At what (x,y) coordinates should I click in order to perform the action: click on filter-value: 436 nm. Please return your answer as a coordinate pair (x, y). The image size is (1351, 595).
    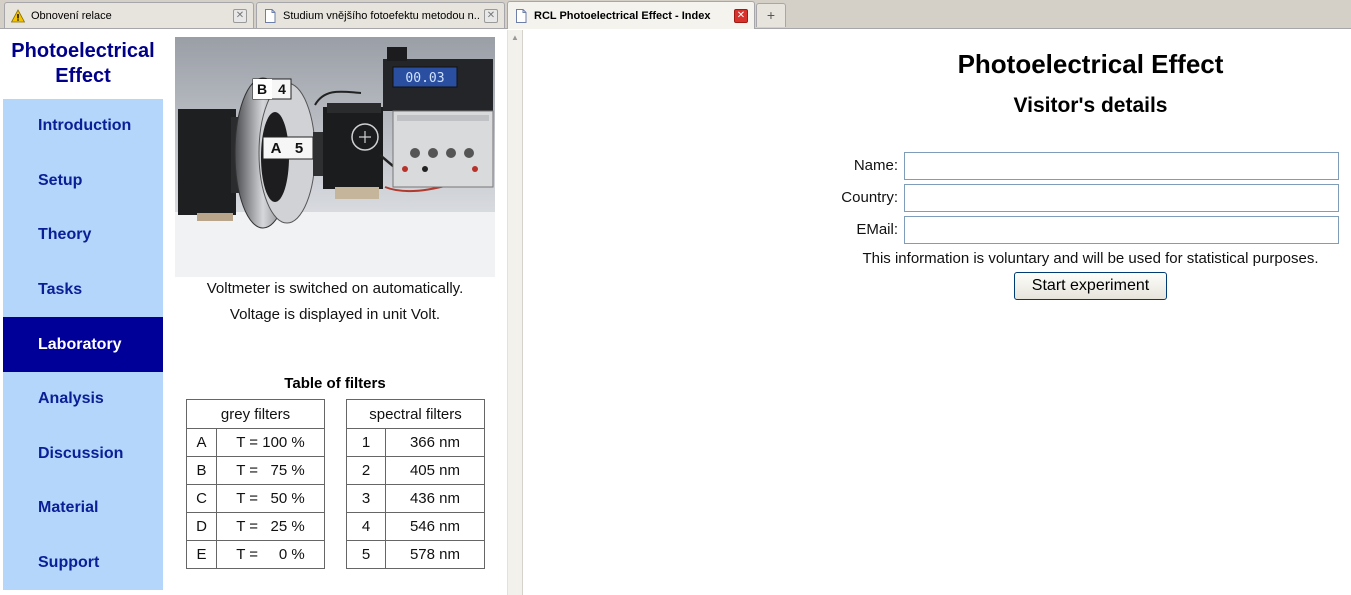
    Looking at the image, I should click on (435, 498).